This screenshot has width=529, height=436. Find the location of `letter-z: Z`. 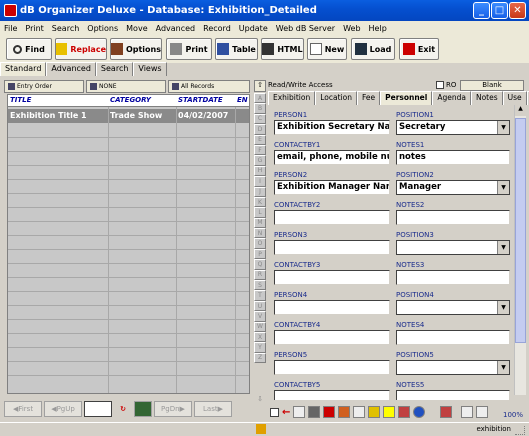

letter-z: Z is located at coordinates (260, 358).